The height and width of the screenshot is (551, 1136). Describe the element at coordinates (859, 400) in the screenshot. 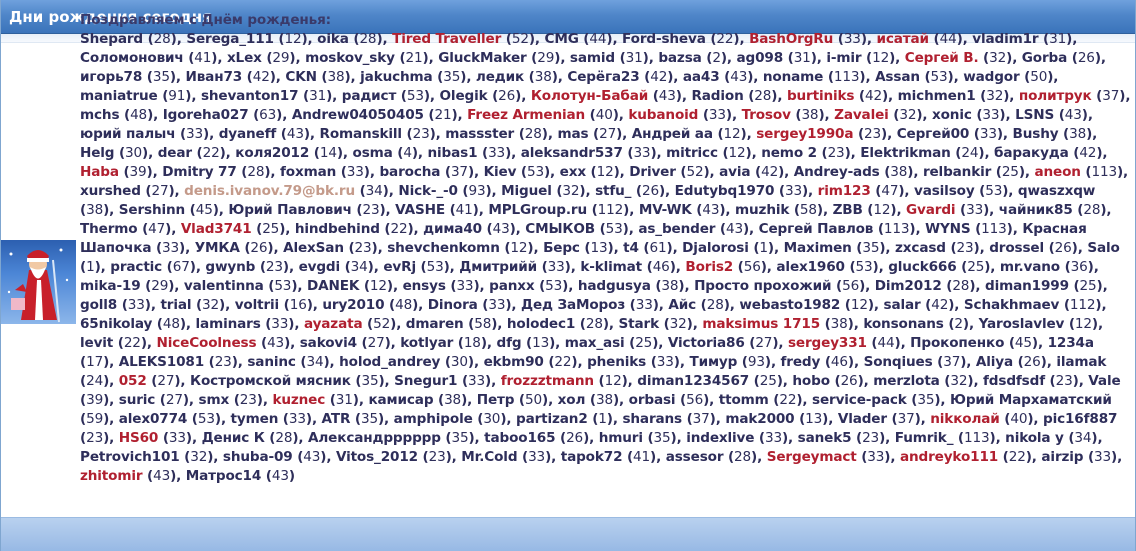

I see `user-link: service-pack` at that location.